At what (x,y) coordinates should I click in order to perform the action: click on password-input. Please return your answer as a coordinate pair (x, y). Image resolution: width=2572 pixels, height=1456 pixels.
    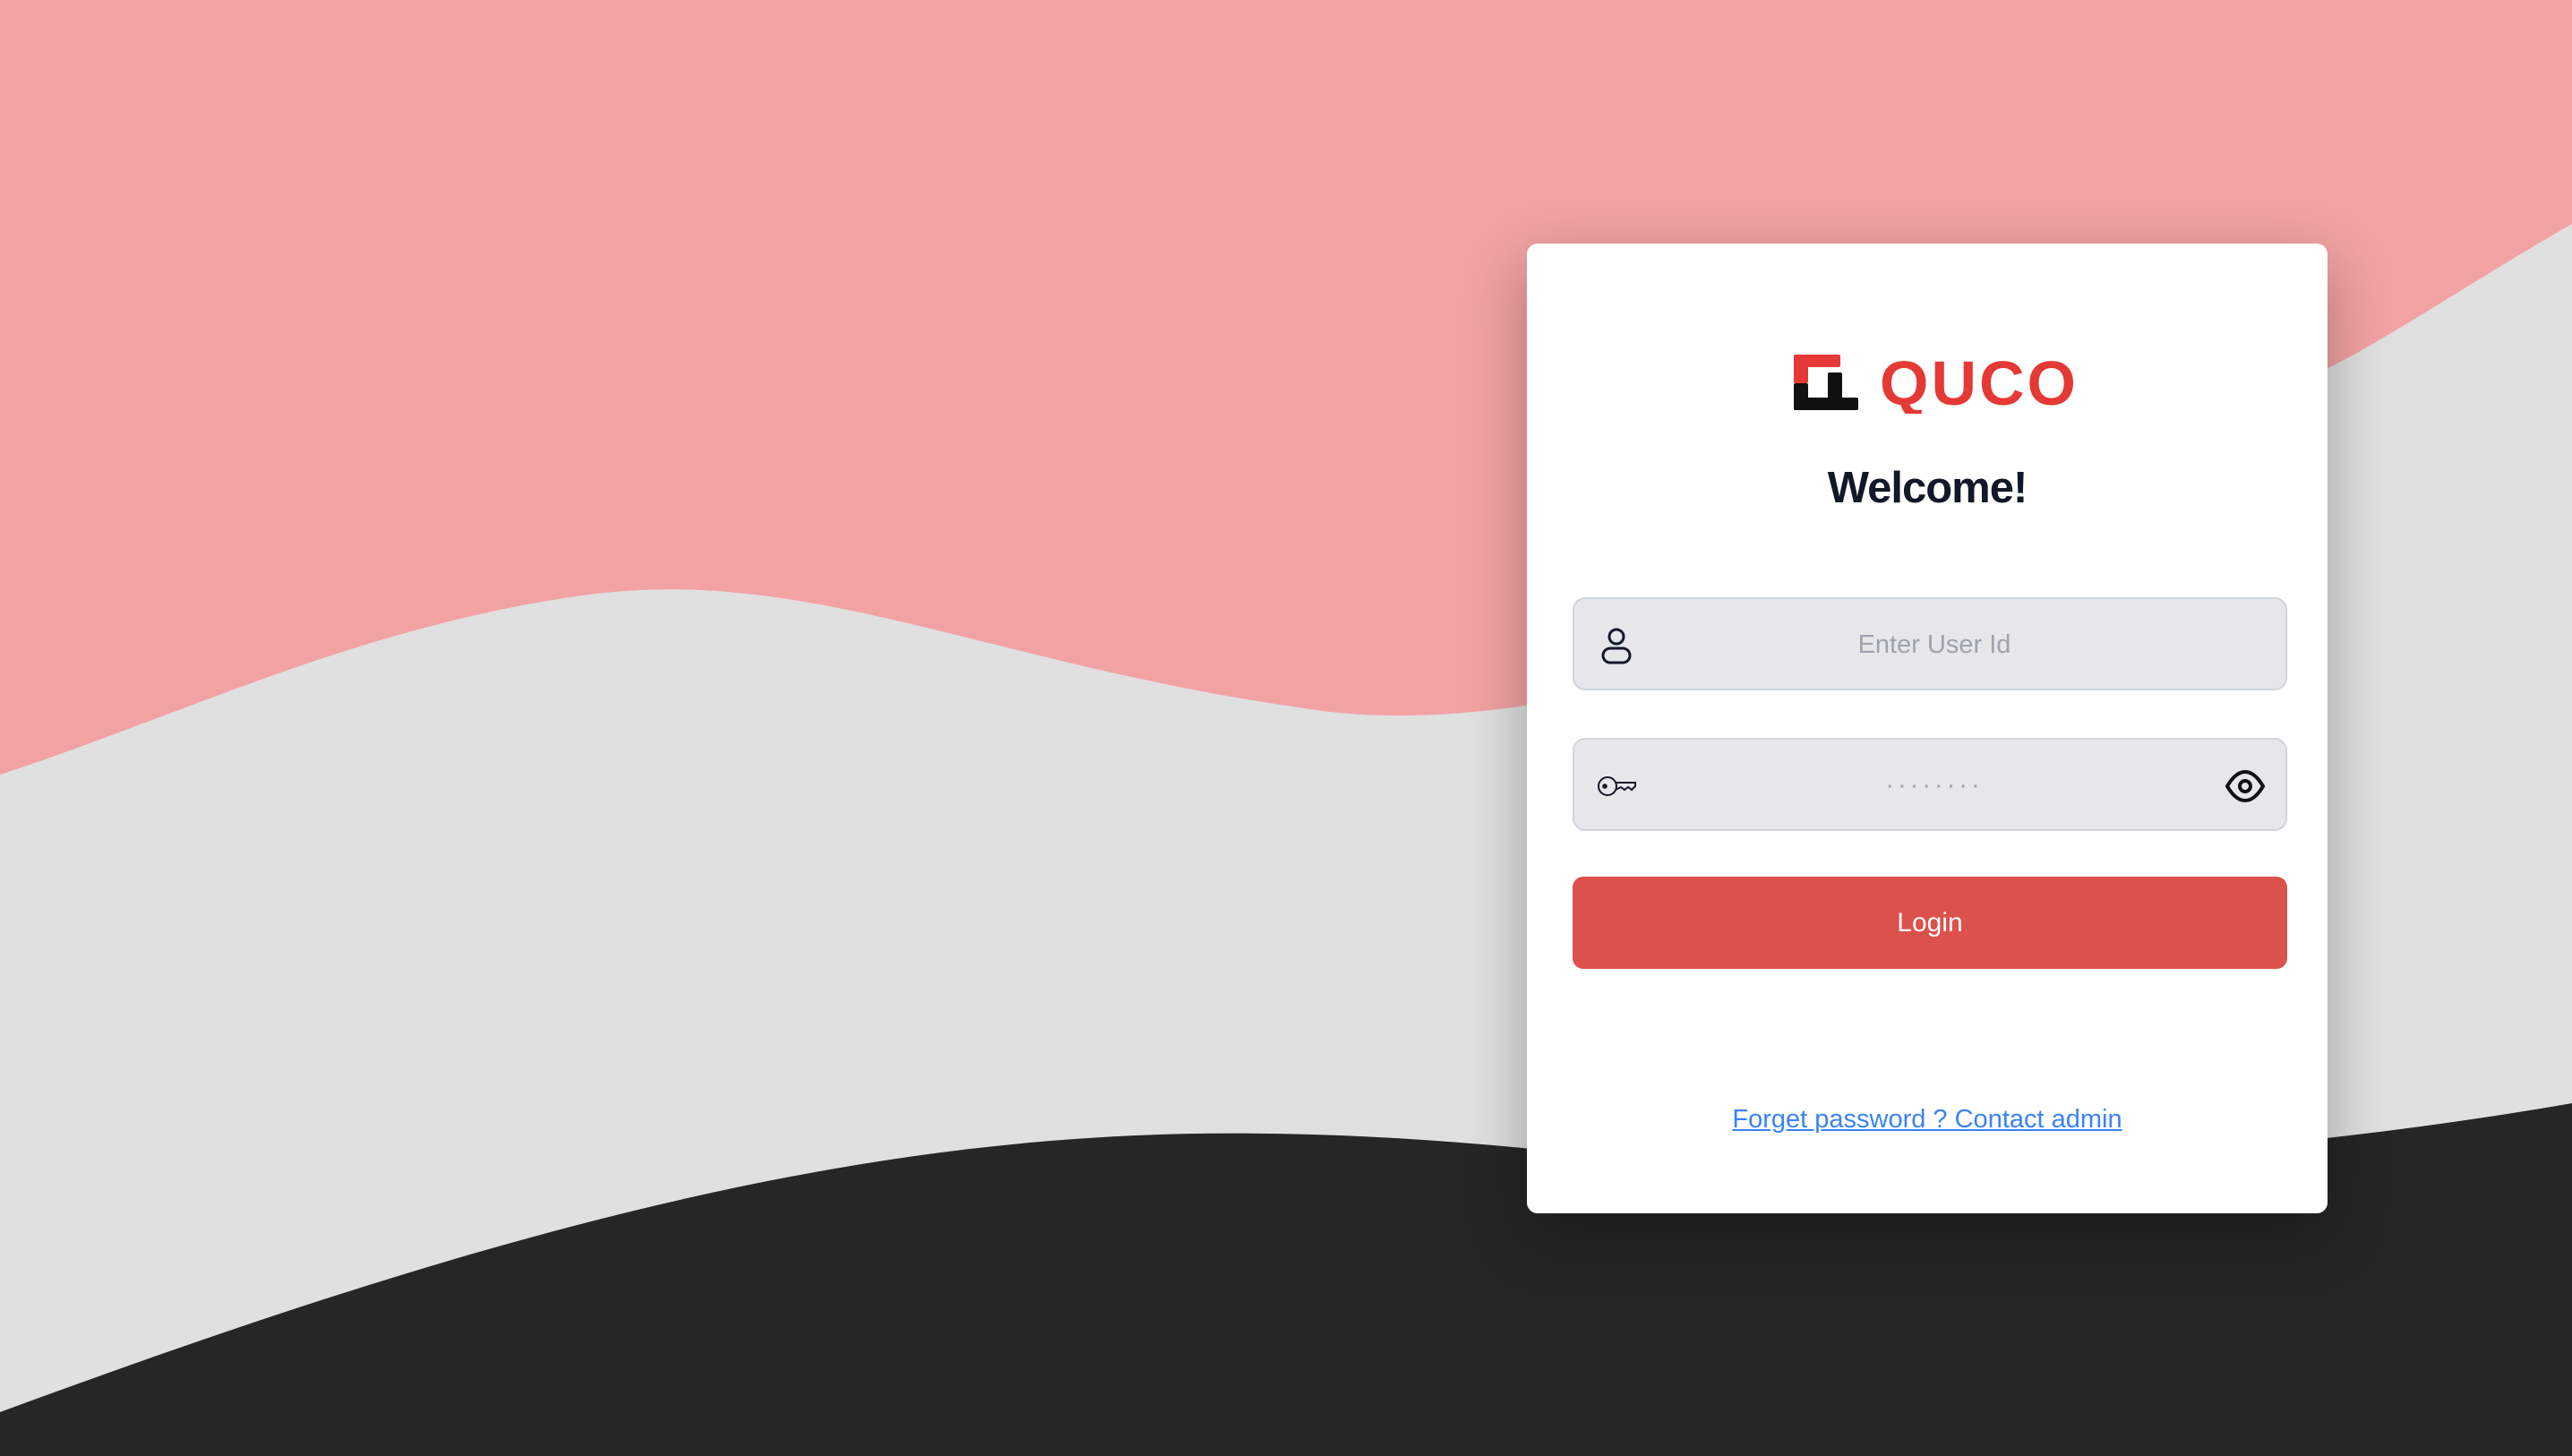
    Looking at the image, I should click on (1934, 785).